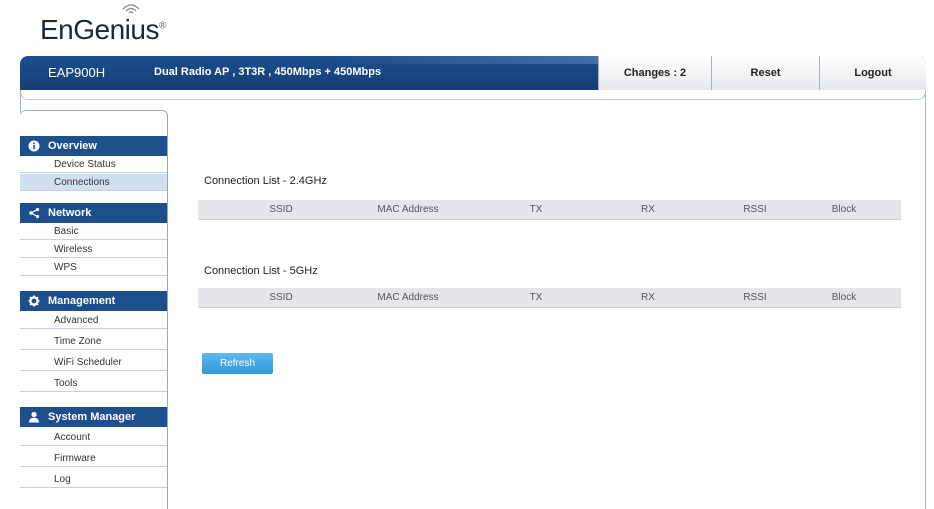 The width and height of the screenshot is (934, 509). I want to click on changes-button: Changes : 2, so click(654, 73).